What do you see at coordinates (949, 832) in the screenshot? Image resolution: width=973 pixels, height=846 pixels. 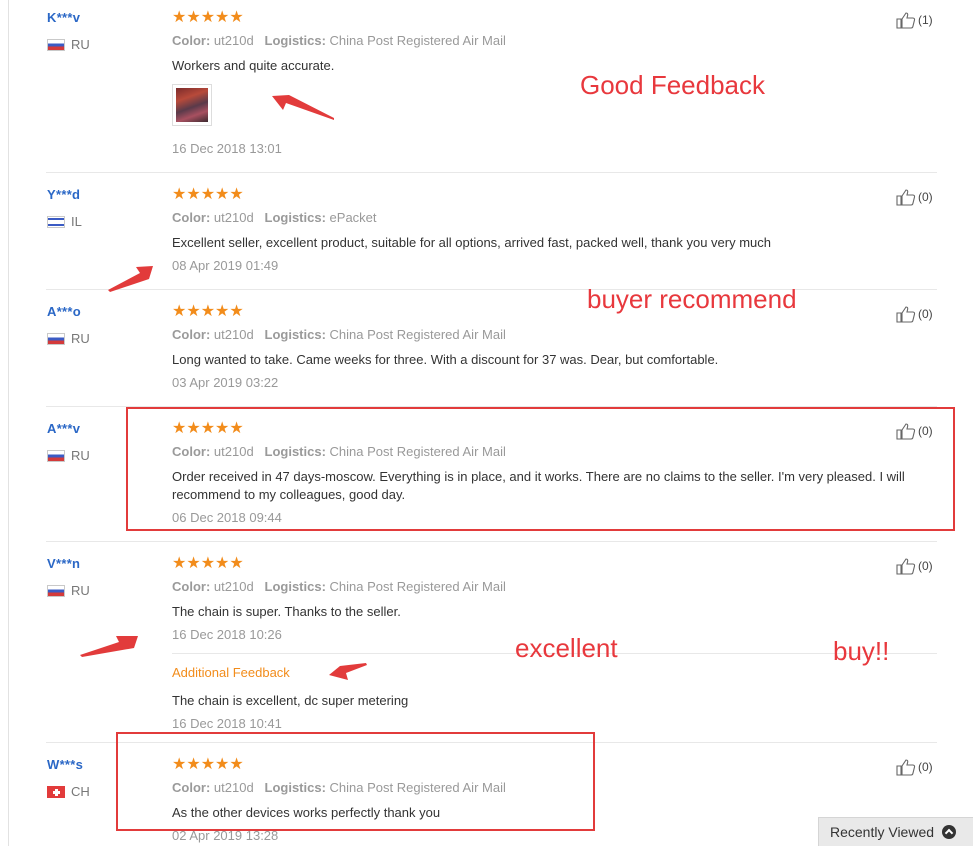 I see `chevron-up-circle-icon` at bounding box center [949, 832].